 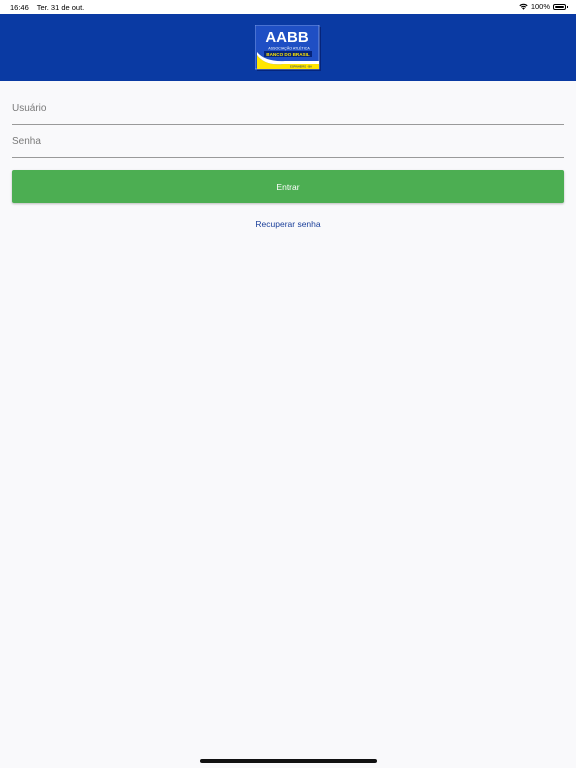 What do you see at coordinates (286, 37) in the screenshot?
I see `svg-text: AABB` at bounding box center [286, 37].